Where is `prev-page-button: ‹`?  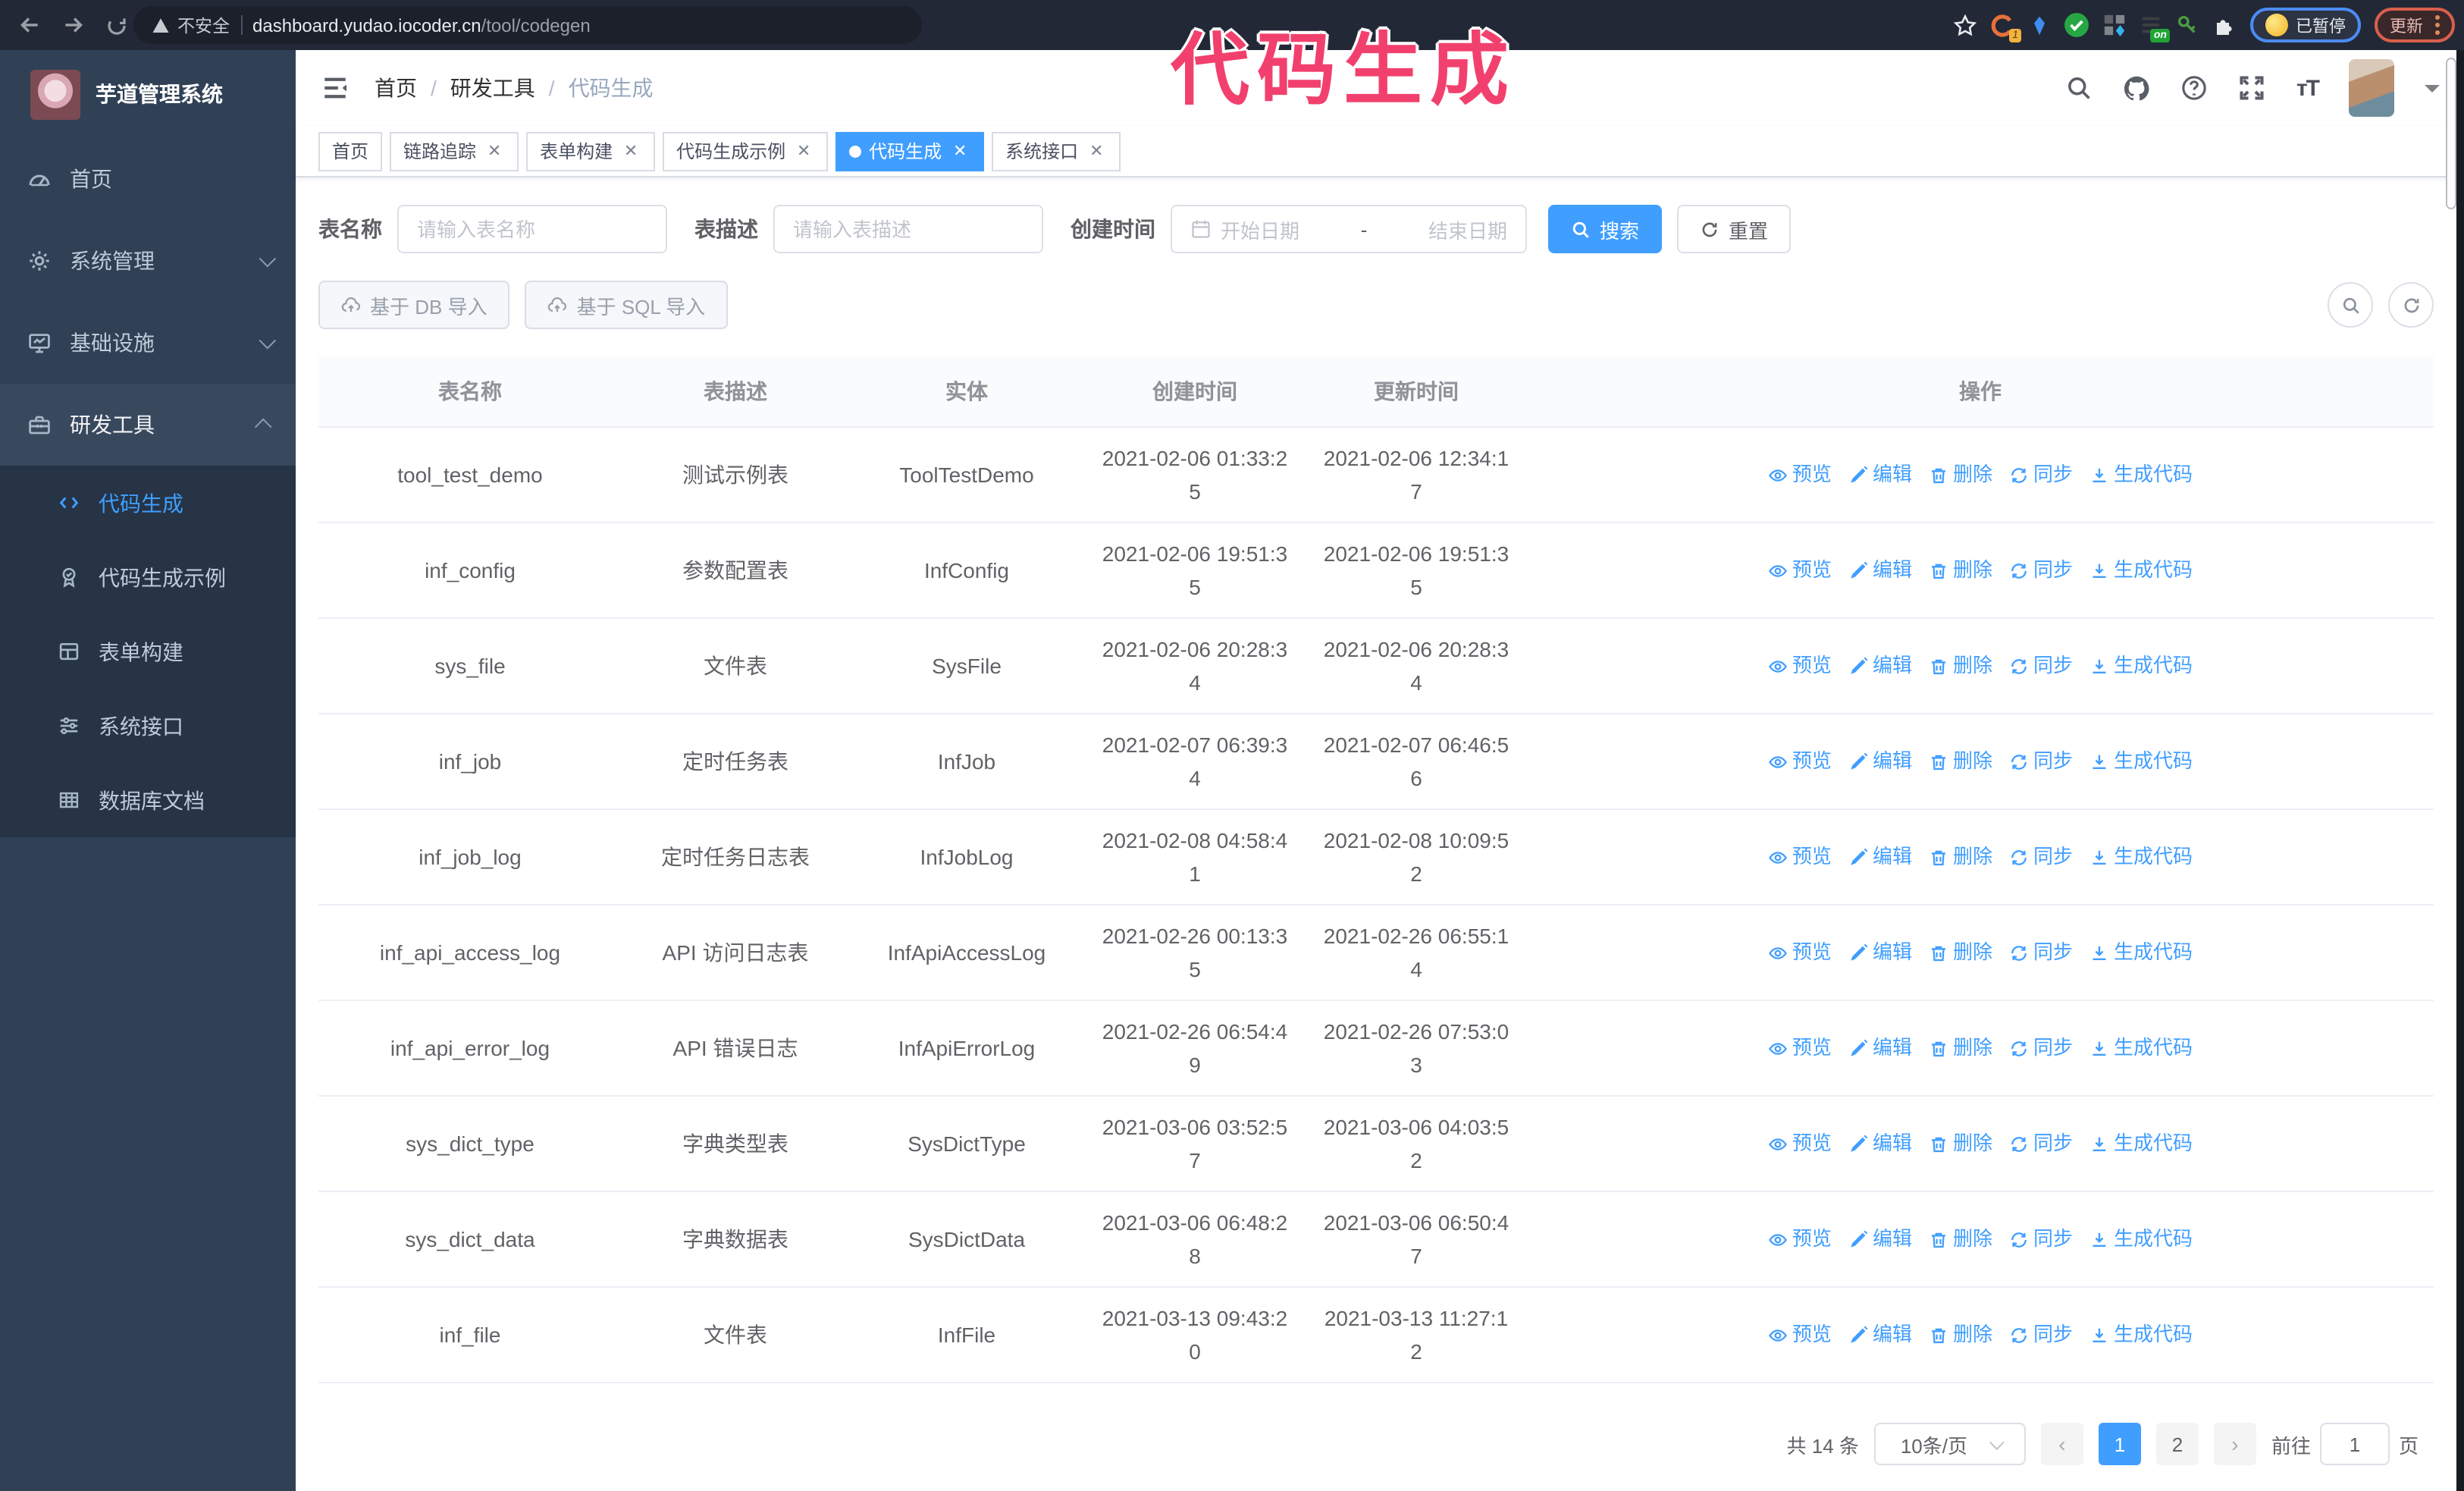
prev-page-button: ‹ is located at coordinates (2062, 1444).